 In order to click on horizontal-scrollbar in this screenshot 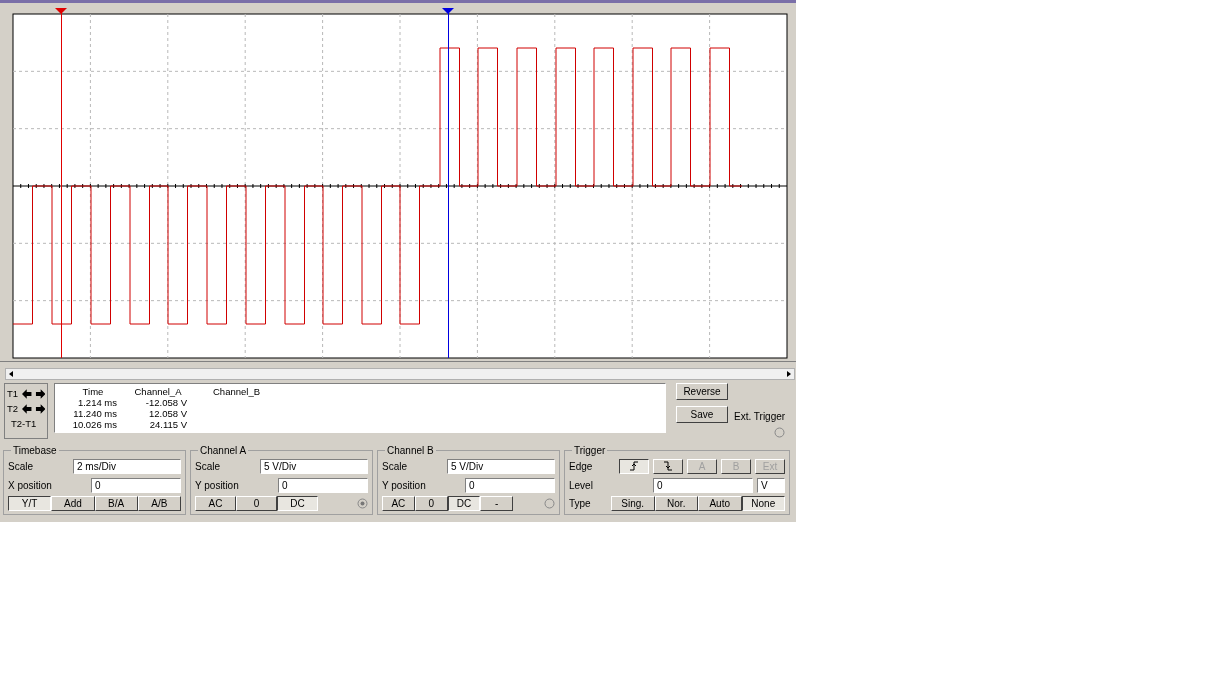, I will do `click(400, 374)`.